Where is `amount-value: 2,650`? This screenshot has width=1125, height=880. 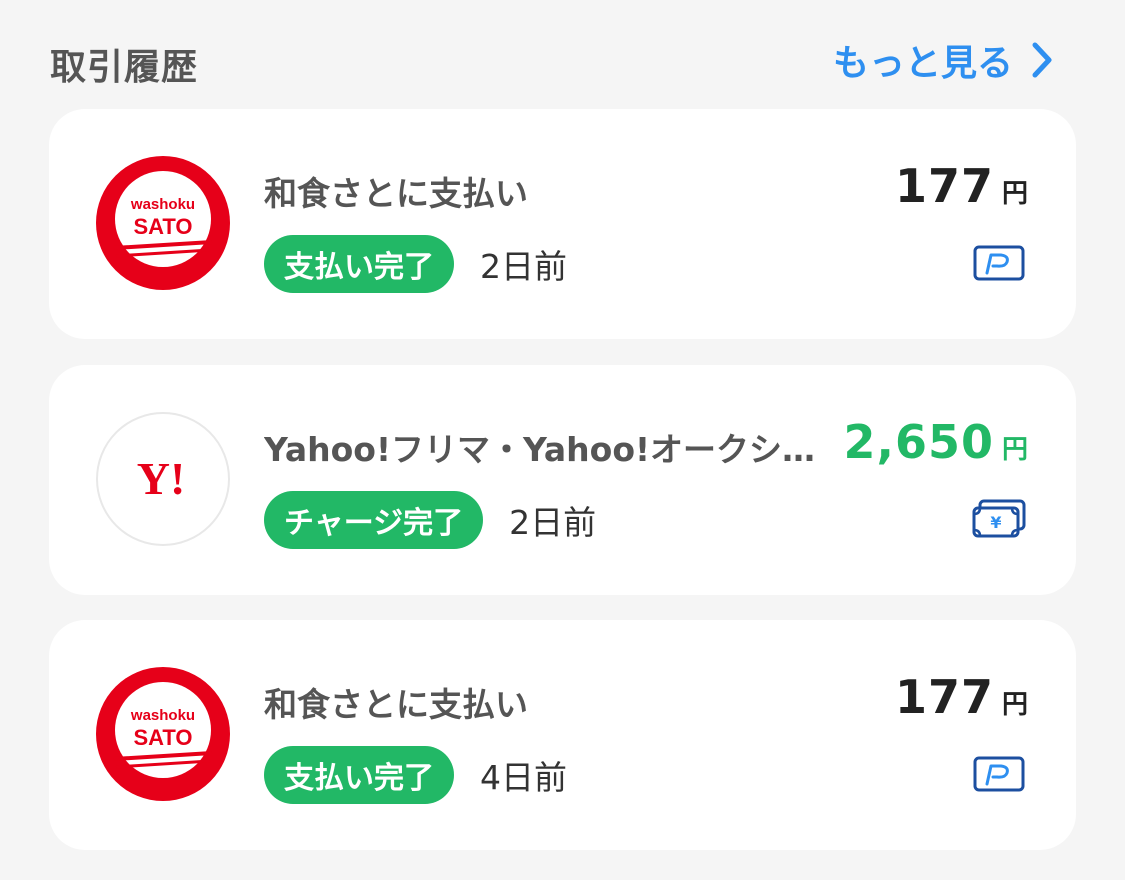
amount-value: 2,650 is located at coordinates (918, 442).